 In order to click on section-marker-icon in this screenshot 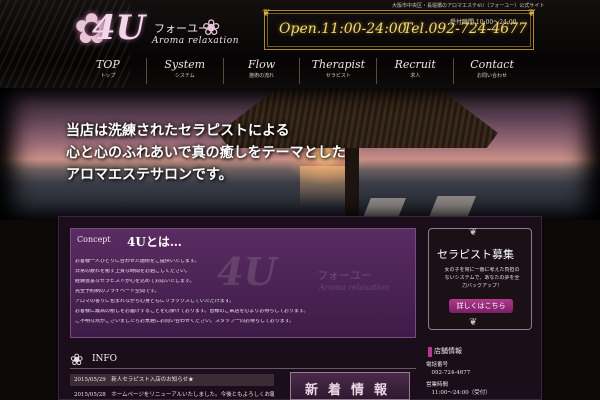, I will do `click(430, 352)`.